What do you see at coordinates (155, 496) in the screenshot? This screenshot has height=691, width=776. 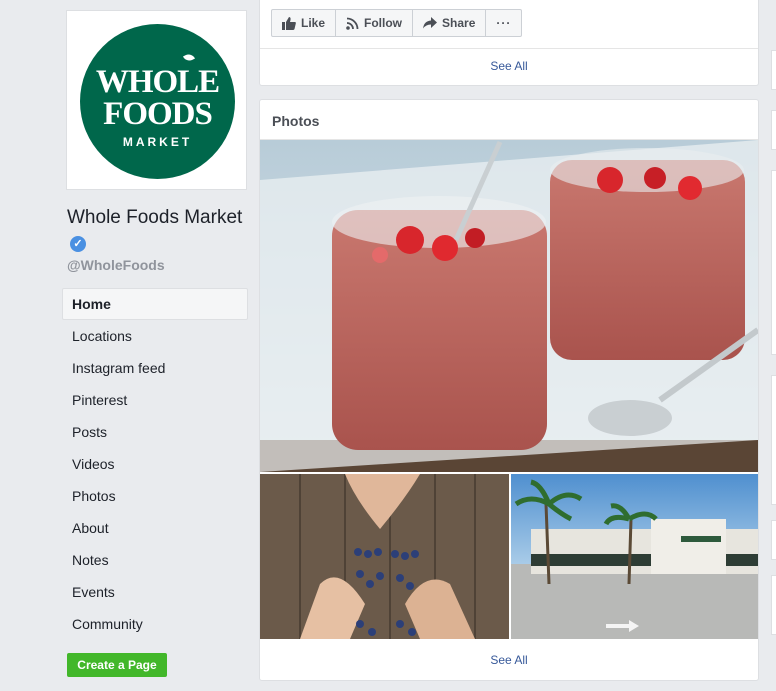 I see `nav-item-photos: Photos` at bounding box center [155, 496].